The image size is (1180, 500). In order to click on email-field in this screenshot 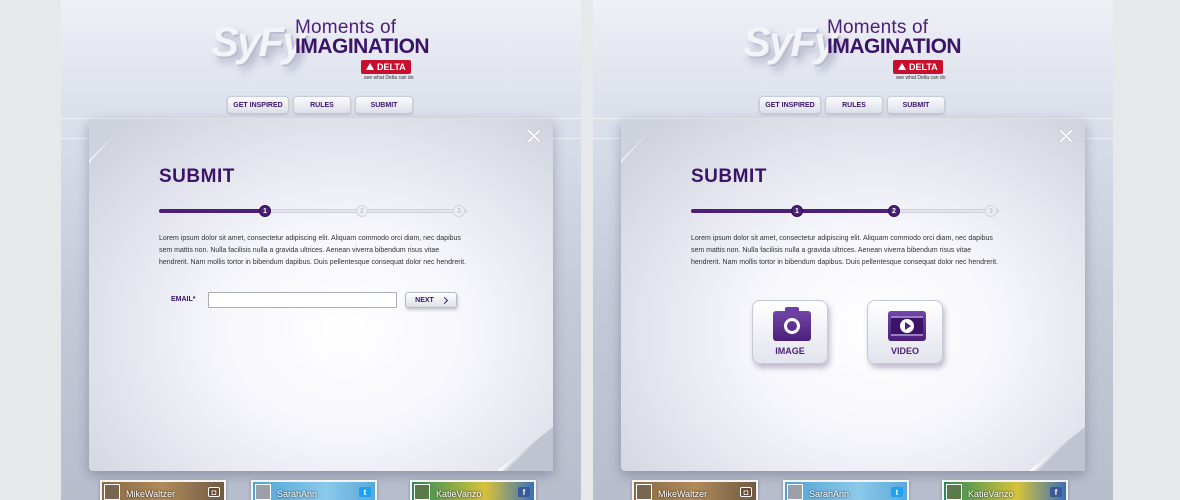, I will do `click(302, 300)`.